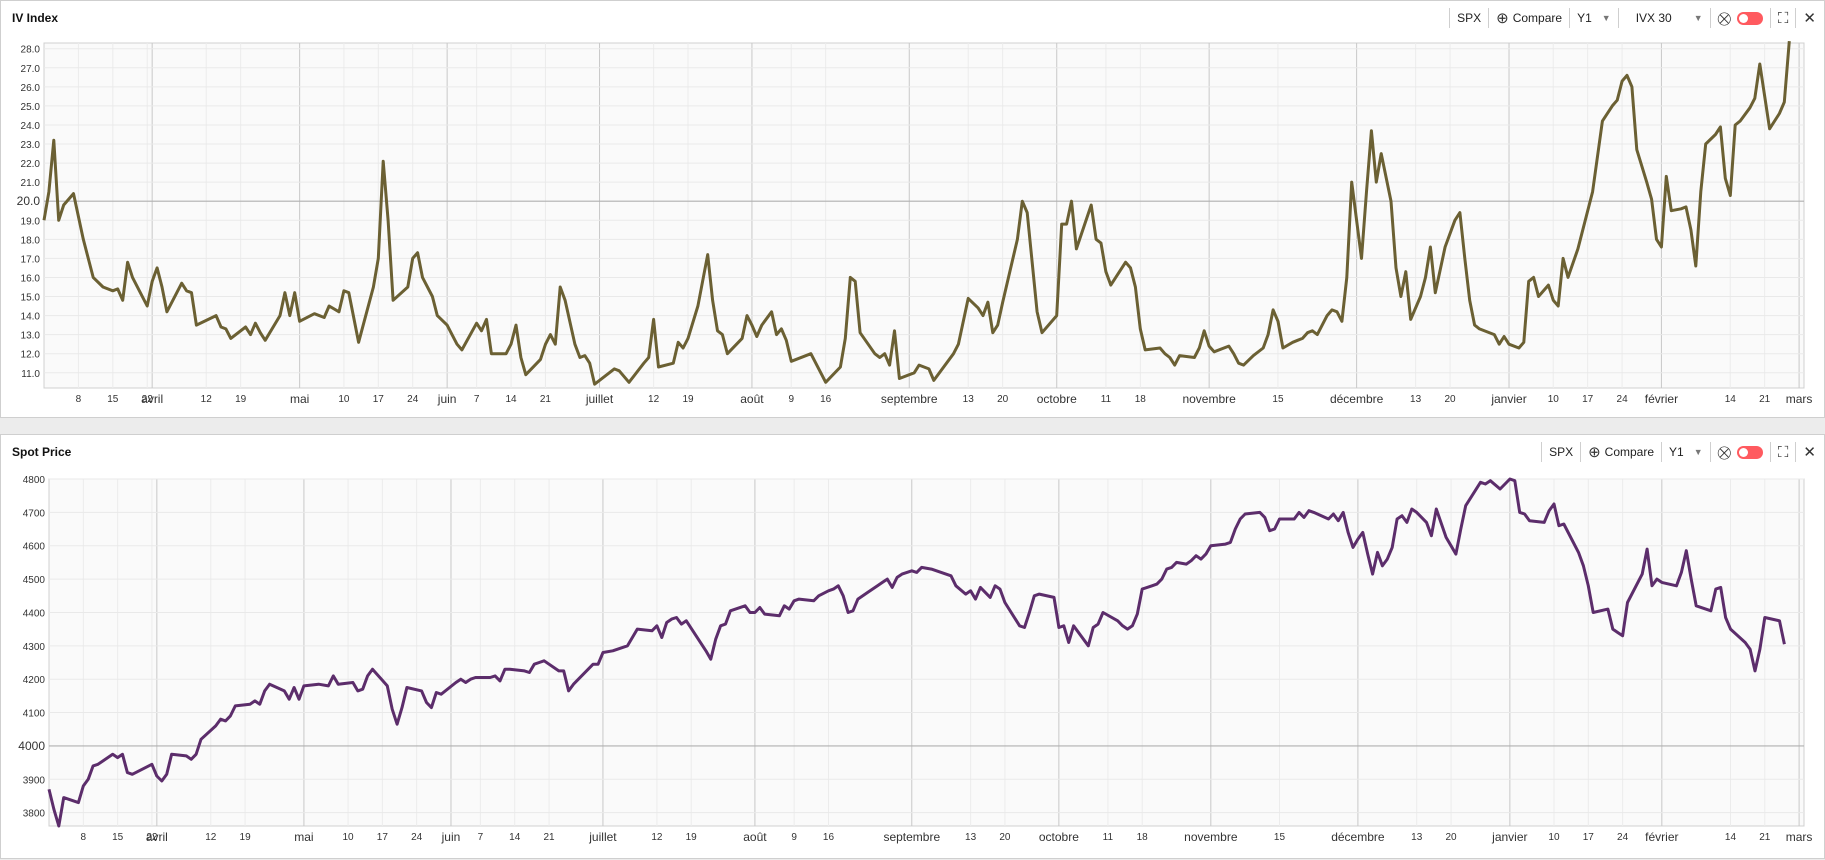 The height and width of the screenshot is (860, 1825). Describe the element at coordinates (34, 613) in the screenshot. I see `y-tick-label: 4400` at that location.